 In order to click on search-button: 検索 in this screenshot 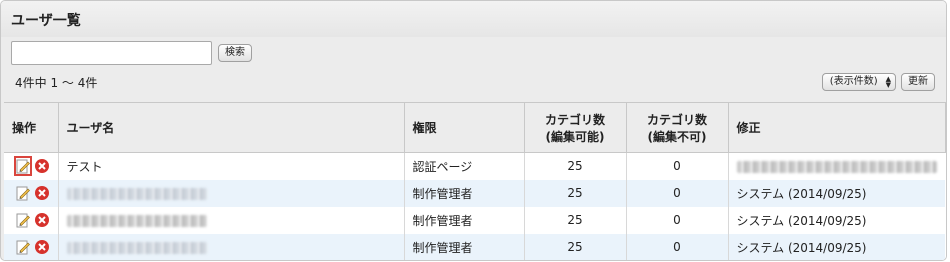, I will do `click(235, 53)`.